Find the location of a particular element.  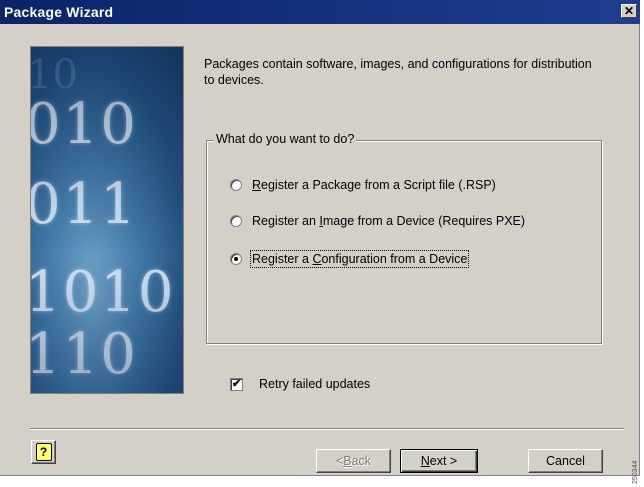

retry-checkbox: ✔ is located at coordinates (236, 384).